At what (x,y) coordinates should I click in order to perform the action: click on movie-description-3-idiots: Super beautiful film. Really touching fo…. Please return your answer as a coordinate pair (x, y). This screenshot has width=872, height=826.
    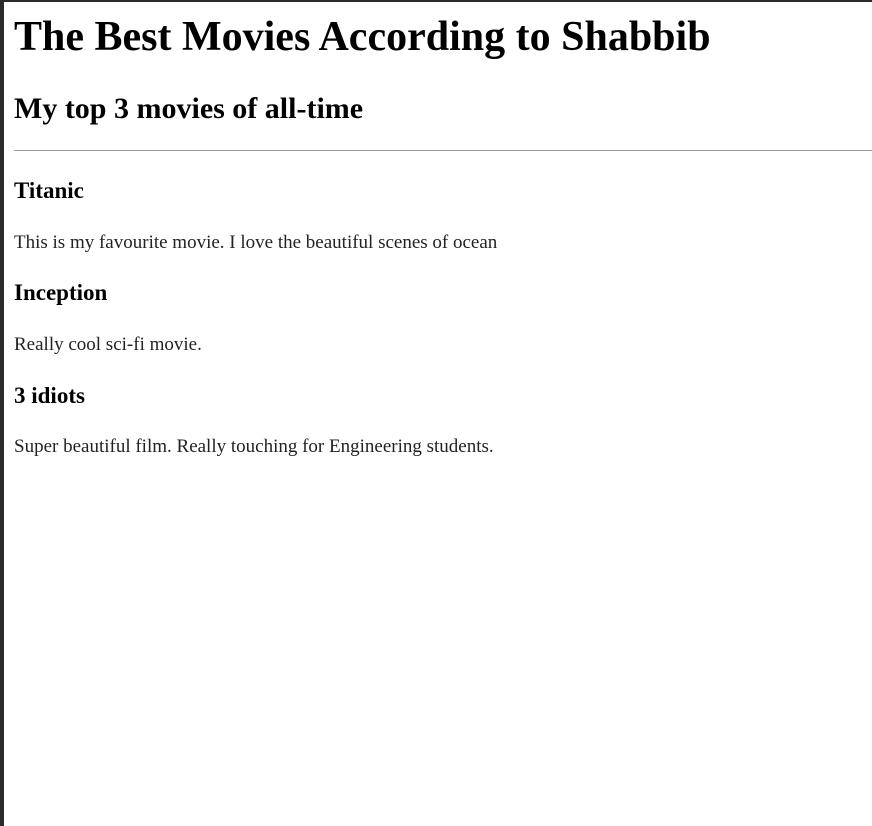
    Looking at the image, I should click on (254, 446).